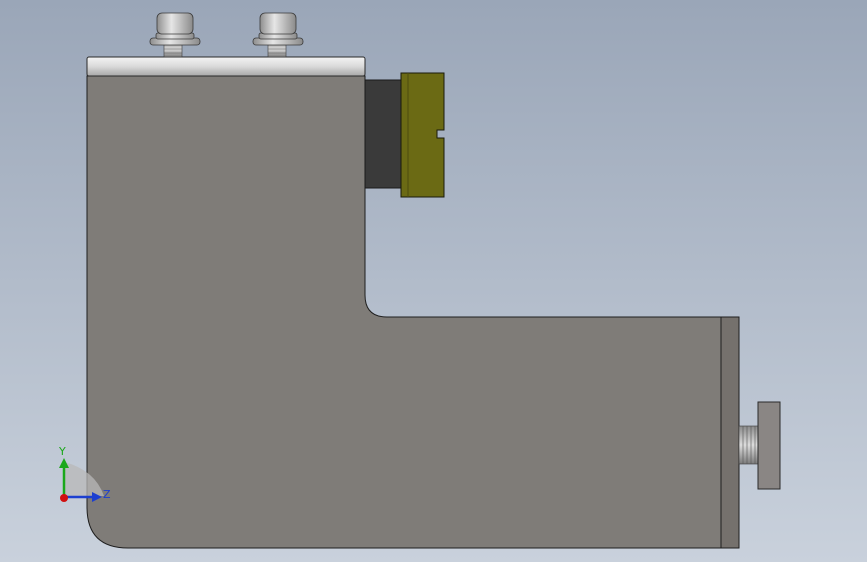  I want to click on spacer-block, so click(384, 134).